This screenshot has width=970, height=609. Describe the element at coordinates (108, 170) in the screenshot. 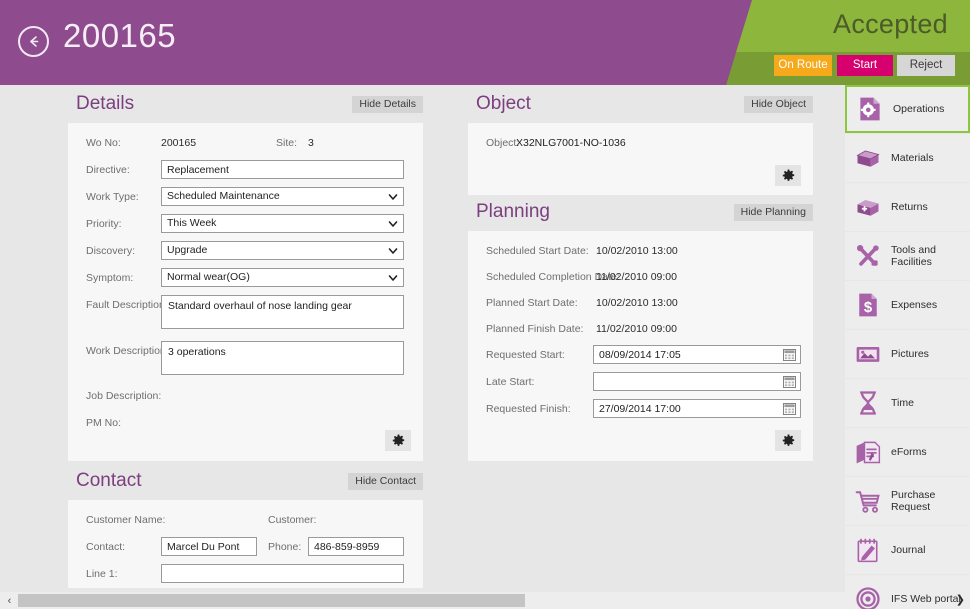

I see `directive-label: Directive:` at that location.